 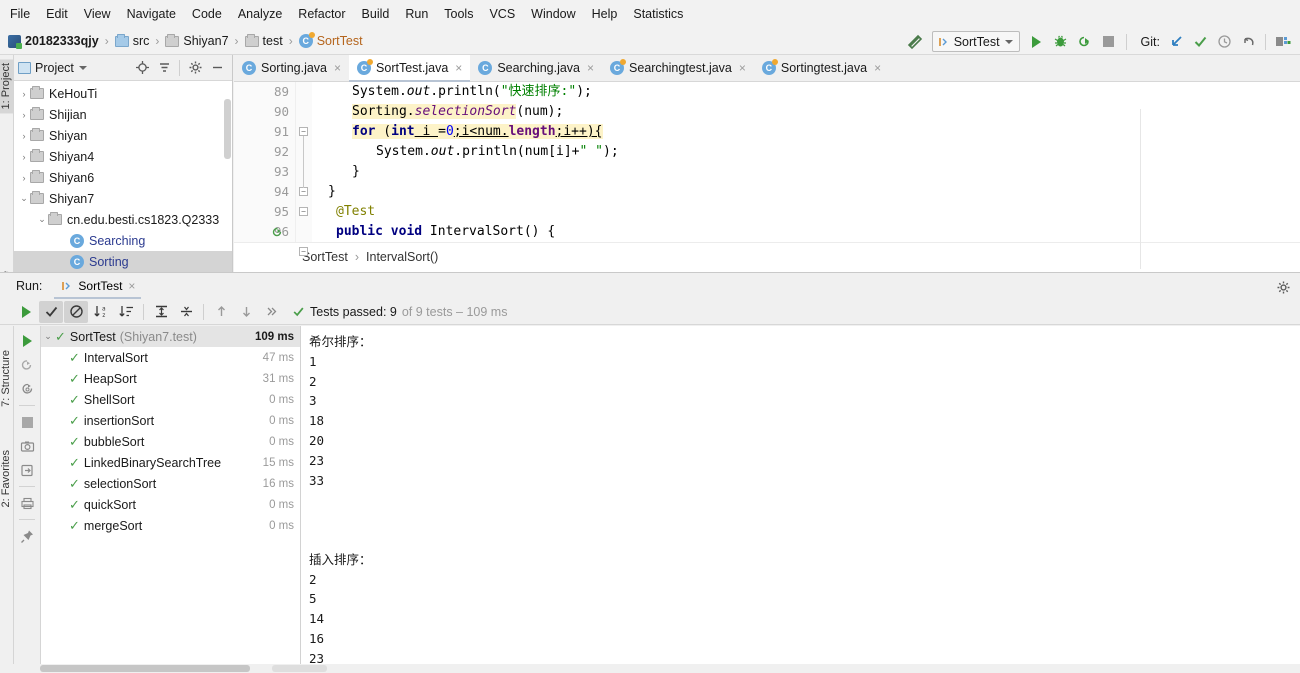 I want to click on breadcrumb-sorttest: C SortTest, so click(x=331, y=40).